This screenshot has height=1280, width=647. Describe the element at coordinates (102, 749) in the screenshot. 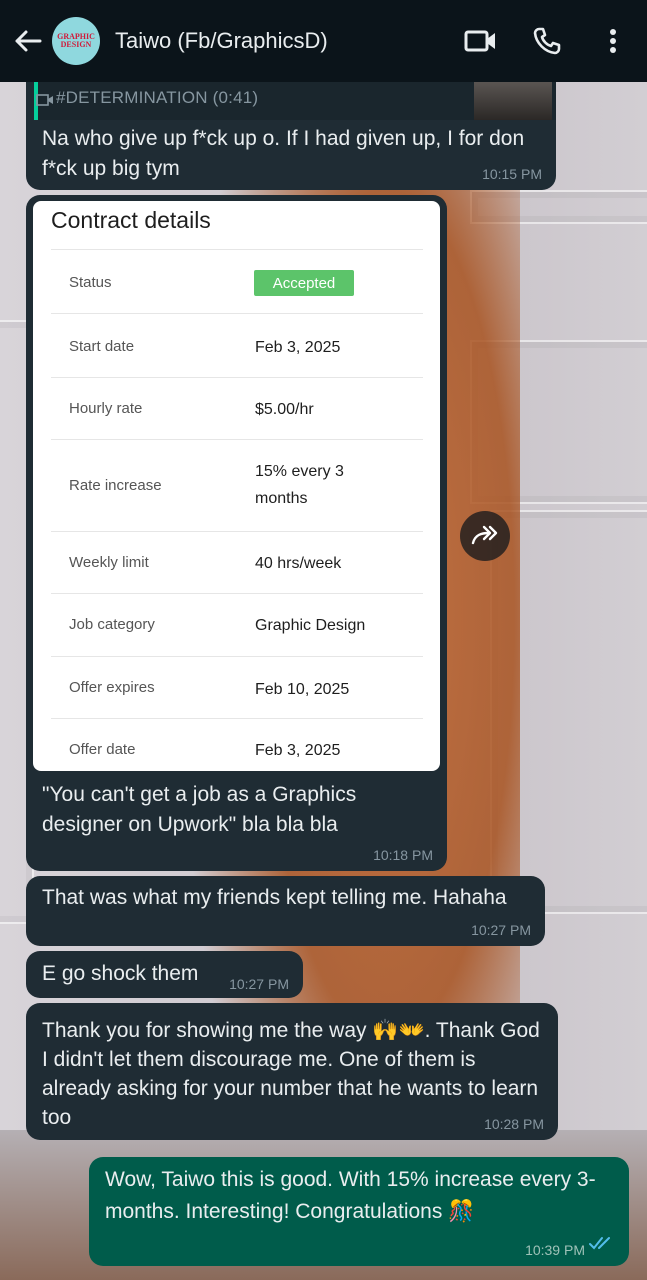

I see `row-label: Offer date` at that location.